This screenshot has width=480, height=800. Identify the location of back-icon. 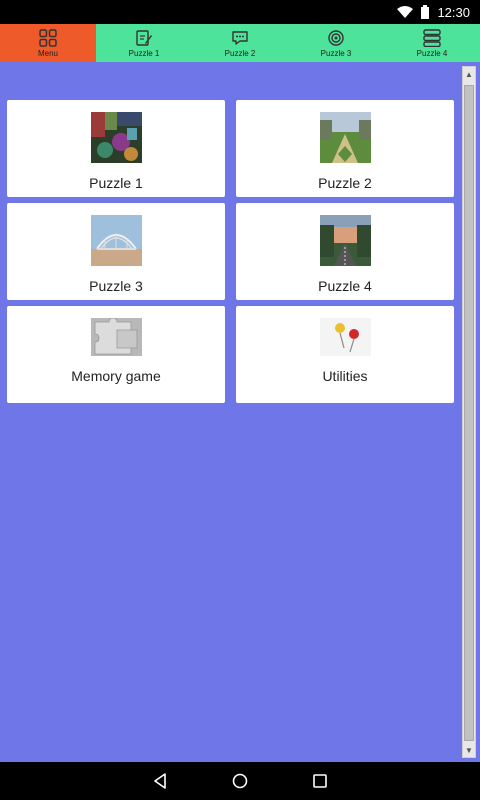
(160, 781).